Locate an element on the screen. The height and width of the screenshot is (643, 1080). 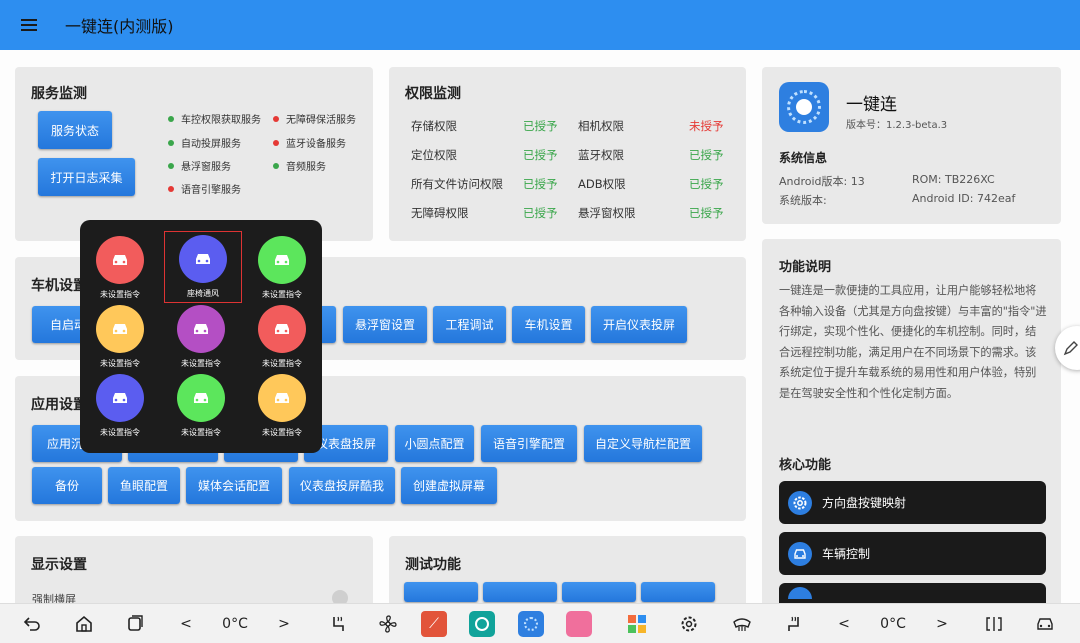
temp-right-up-button: > is located at coordinates (942, 623).